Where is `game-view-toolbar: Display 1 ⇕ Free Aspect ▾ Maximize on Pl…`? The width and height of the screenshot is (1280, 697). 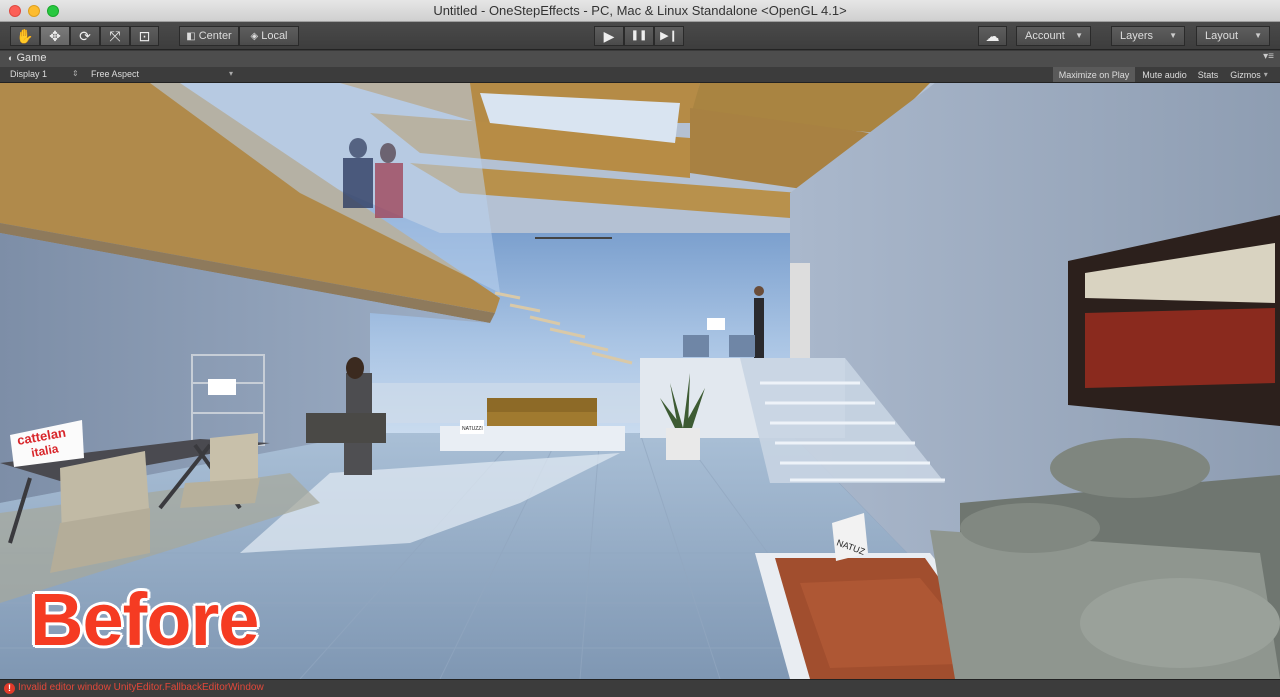
game-view-toolbar: Display 1 ⇕ Free Aspect ▾ Maximize on Pl… is located at coordinates (640, 75).